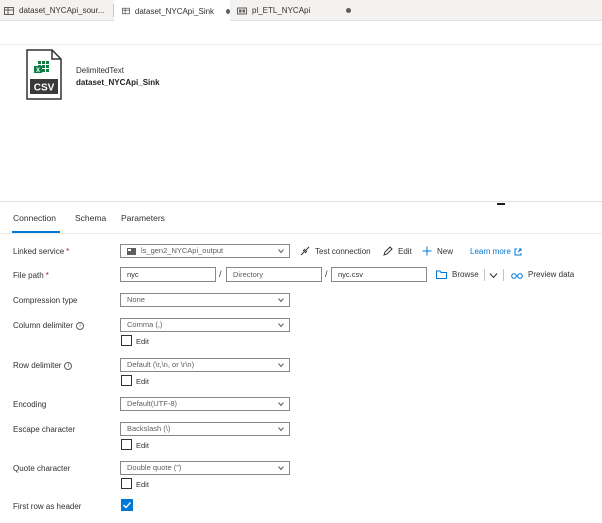  What do you see at coordinates (281, 10) in the screenshot?
I see `tab-label: pl_ETL_NYCApi` at bounding box center [281, 10].